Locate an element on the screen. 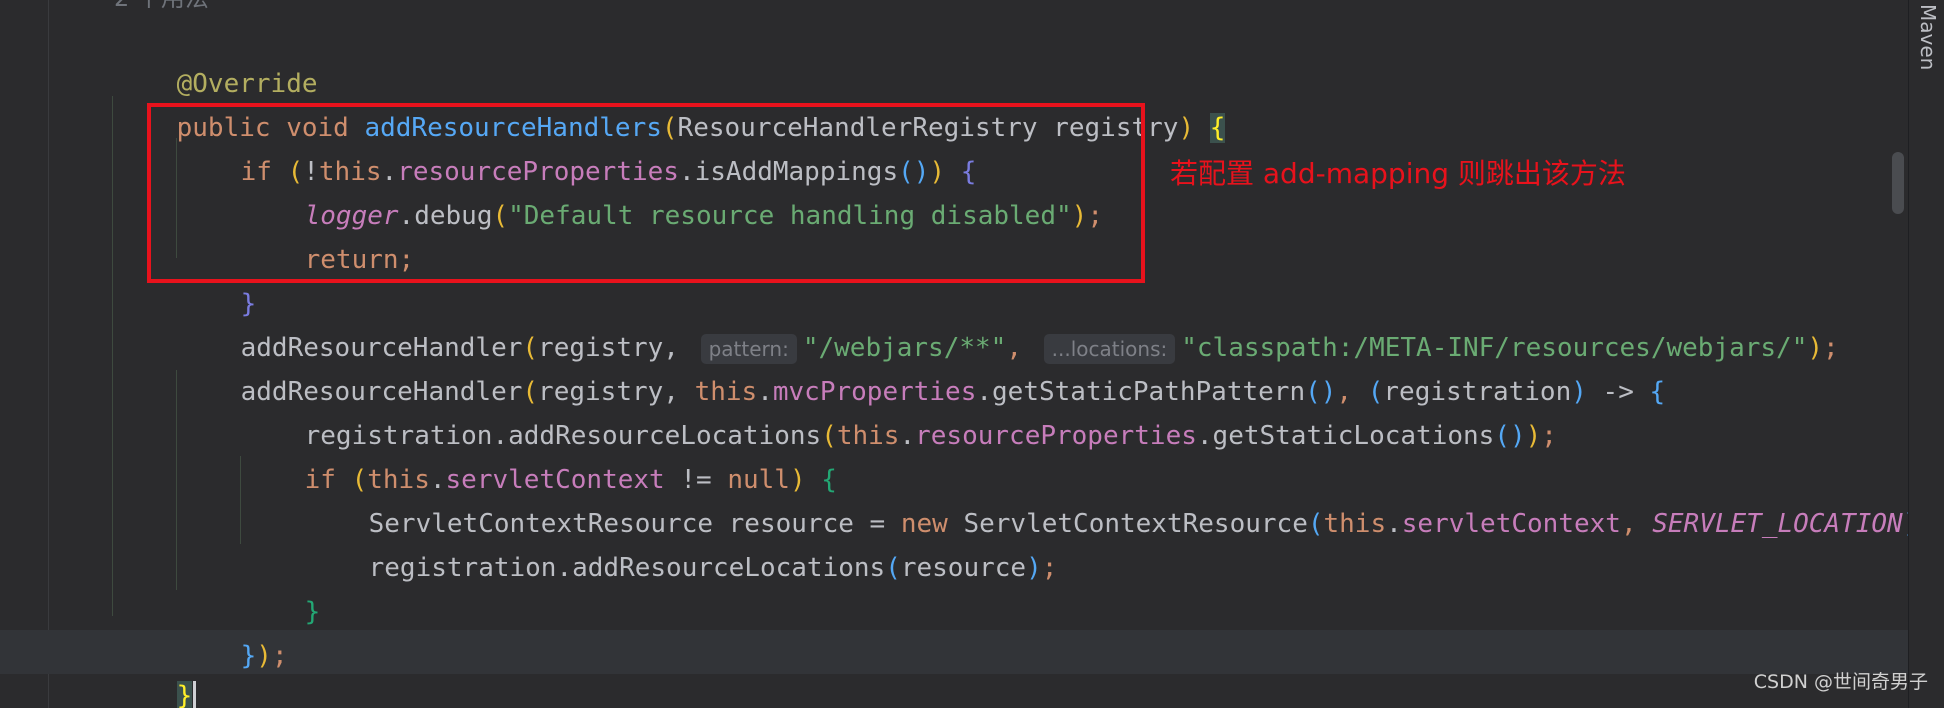 Image resolution: width=1944 pixels, height=708 pixels. text-caret is located at coordinates (195, 694).